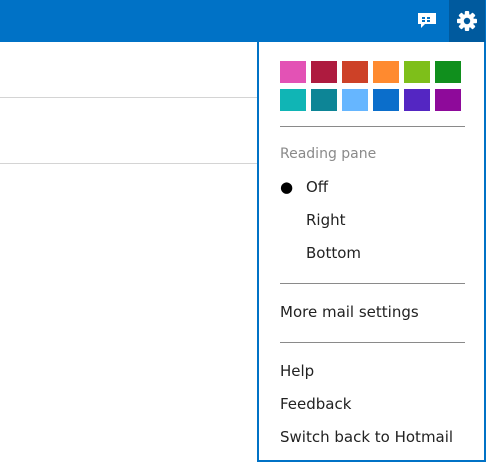  I want to click on feedback-link: Feedback, so click(315, 404).